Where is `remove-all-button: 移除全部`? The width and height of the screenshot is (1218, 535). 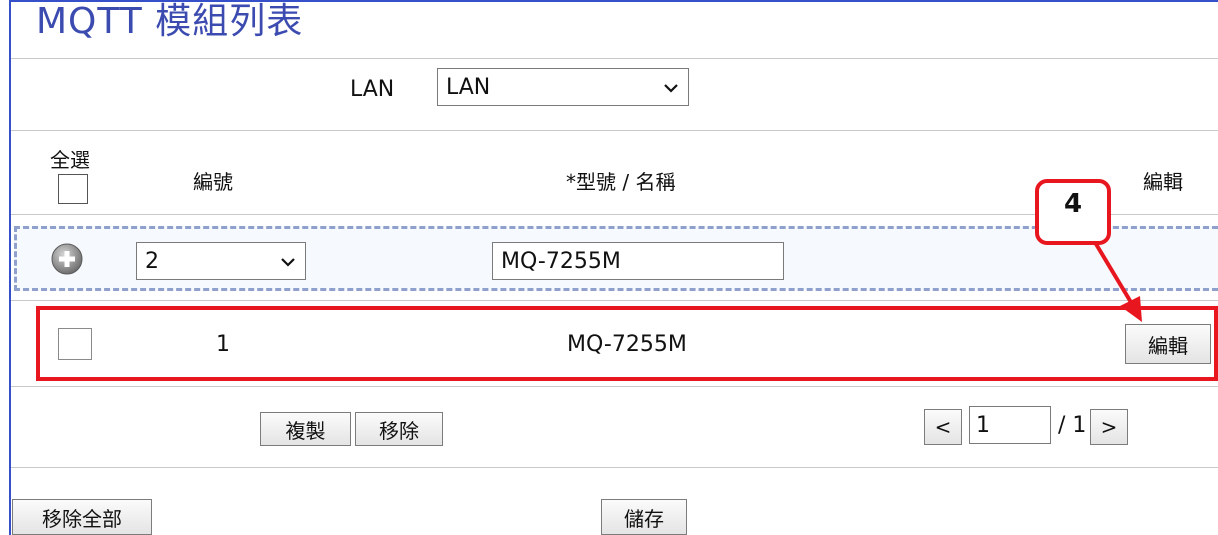
remove-all-button: 移除全部 is located at coordinates (82, 517).